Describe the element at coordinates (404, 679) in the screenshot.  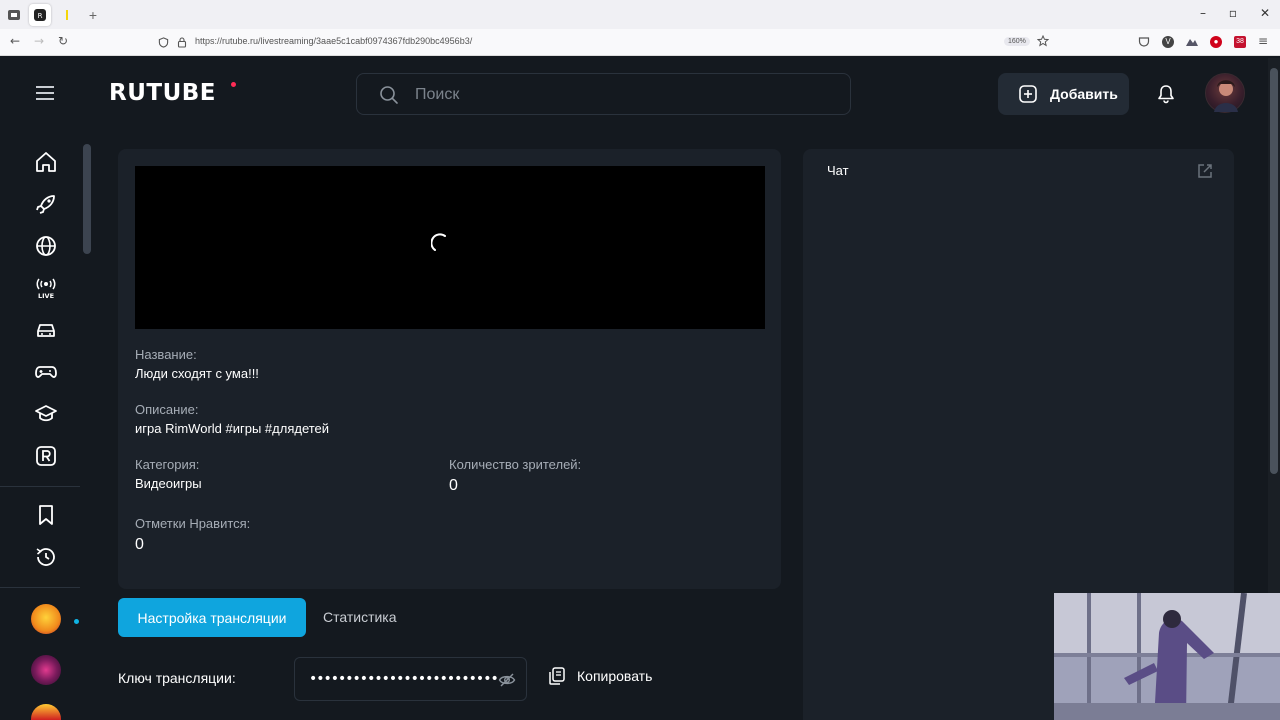
I see `stream-key-input` at that location.